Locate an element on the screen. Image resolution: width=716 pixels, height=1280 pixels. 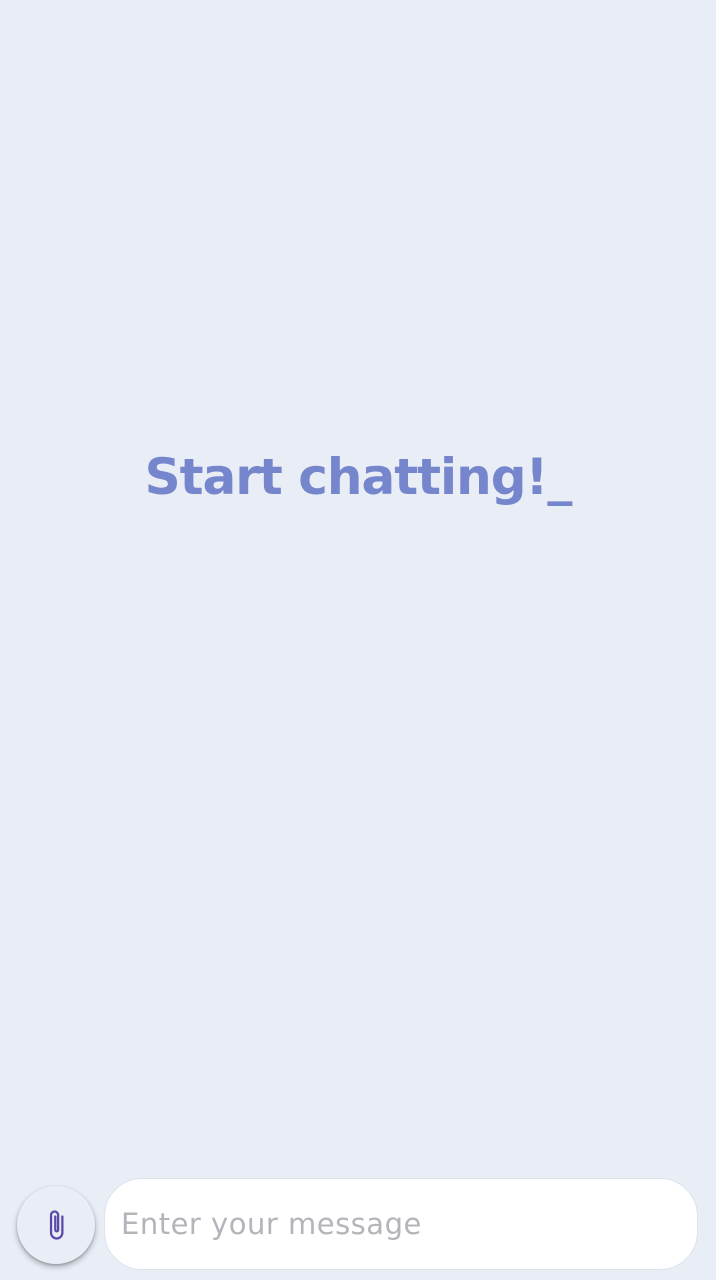
message-input is located at coordinates (399, 1224).